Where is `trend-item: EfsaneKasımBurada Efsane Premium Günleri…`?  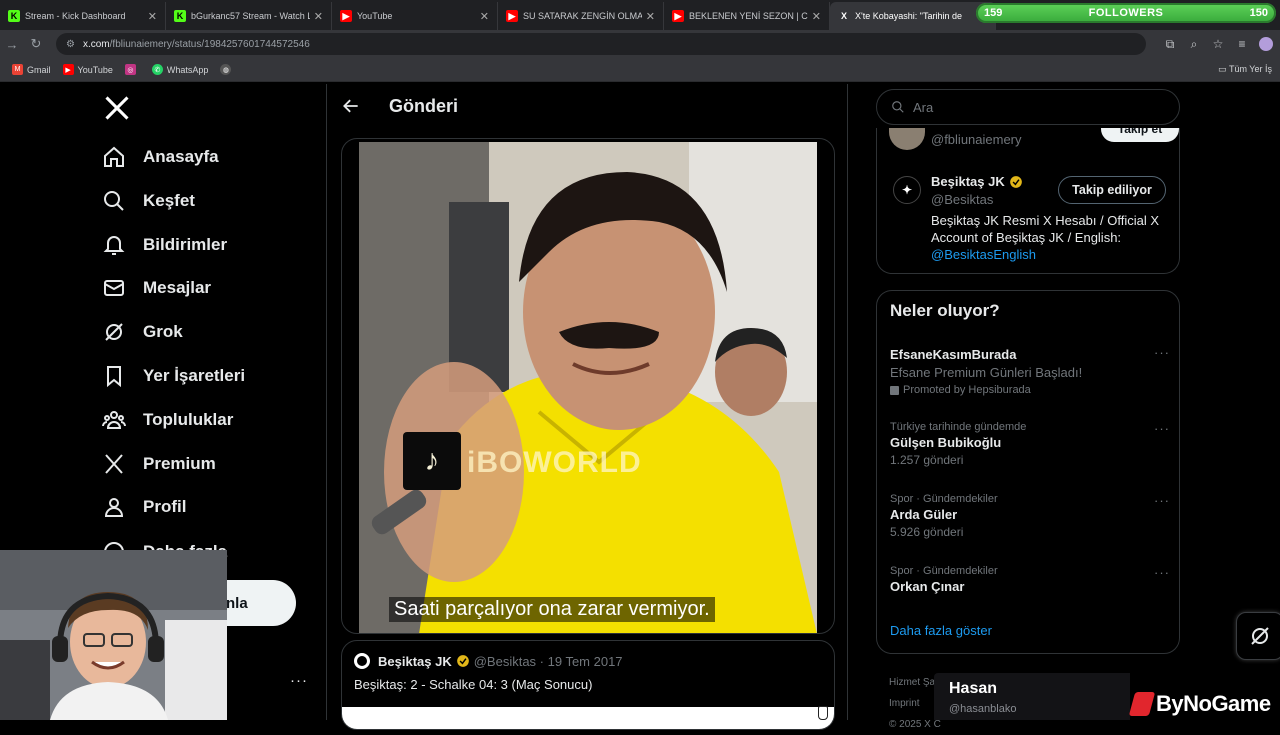
trend-item: EfsaneKasımBurada Efsane Premium Günleri… is located at coordinates (1030, 370).